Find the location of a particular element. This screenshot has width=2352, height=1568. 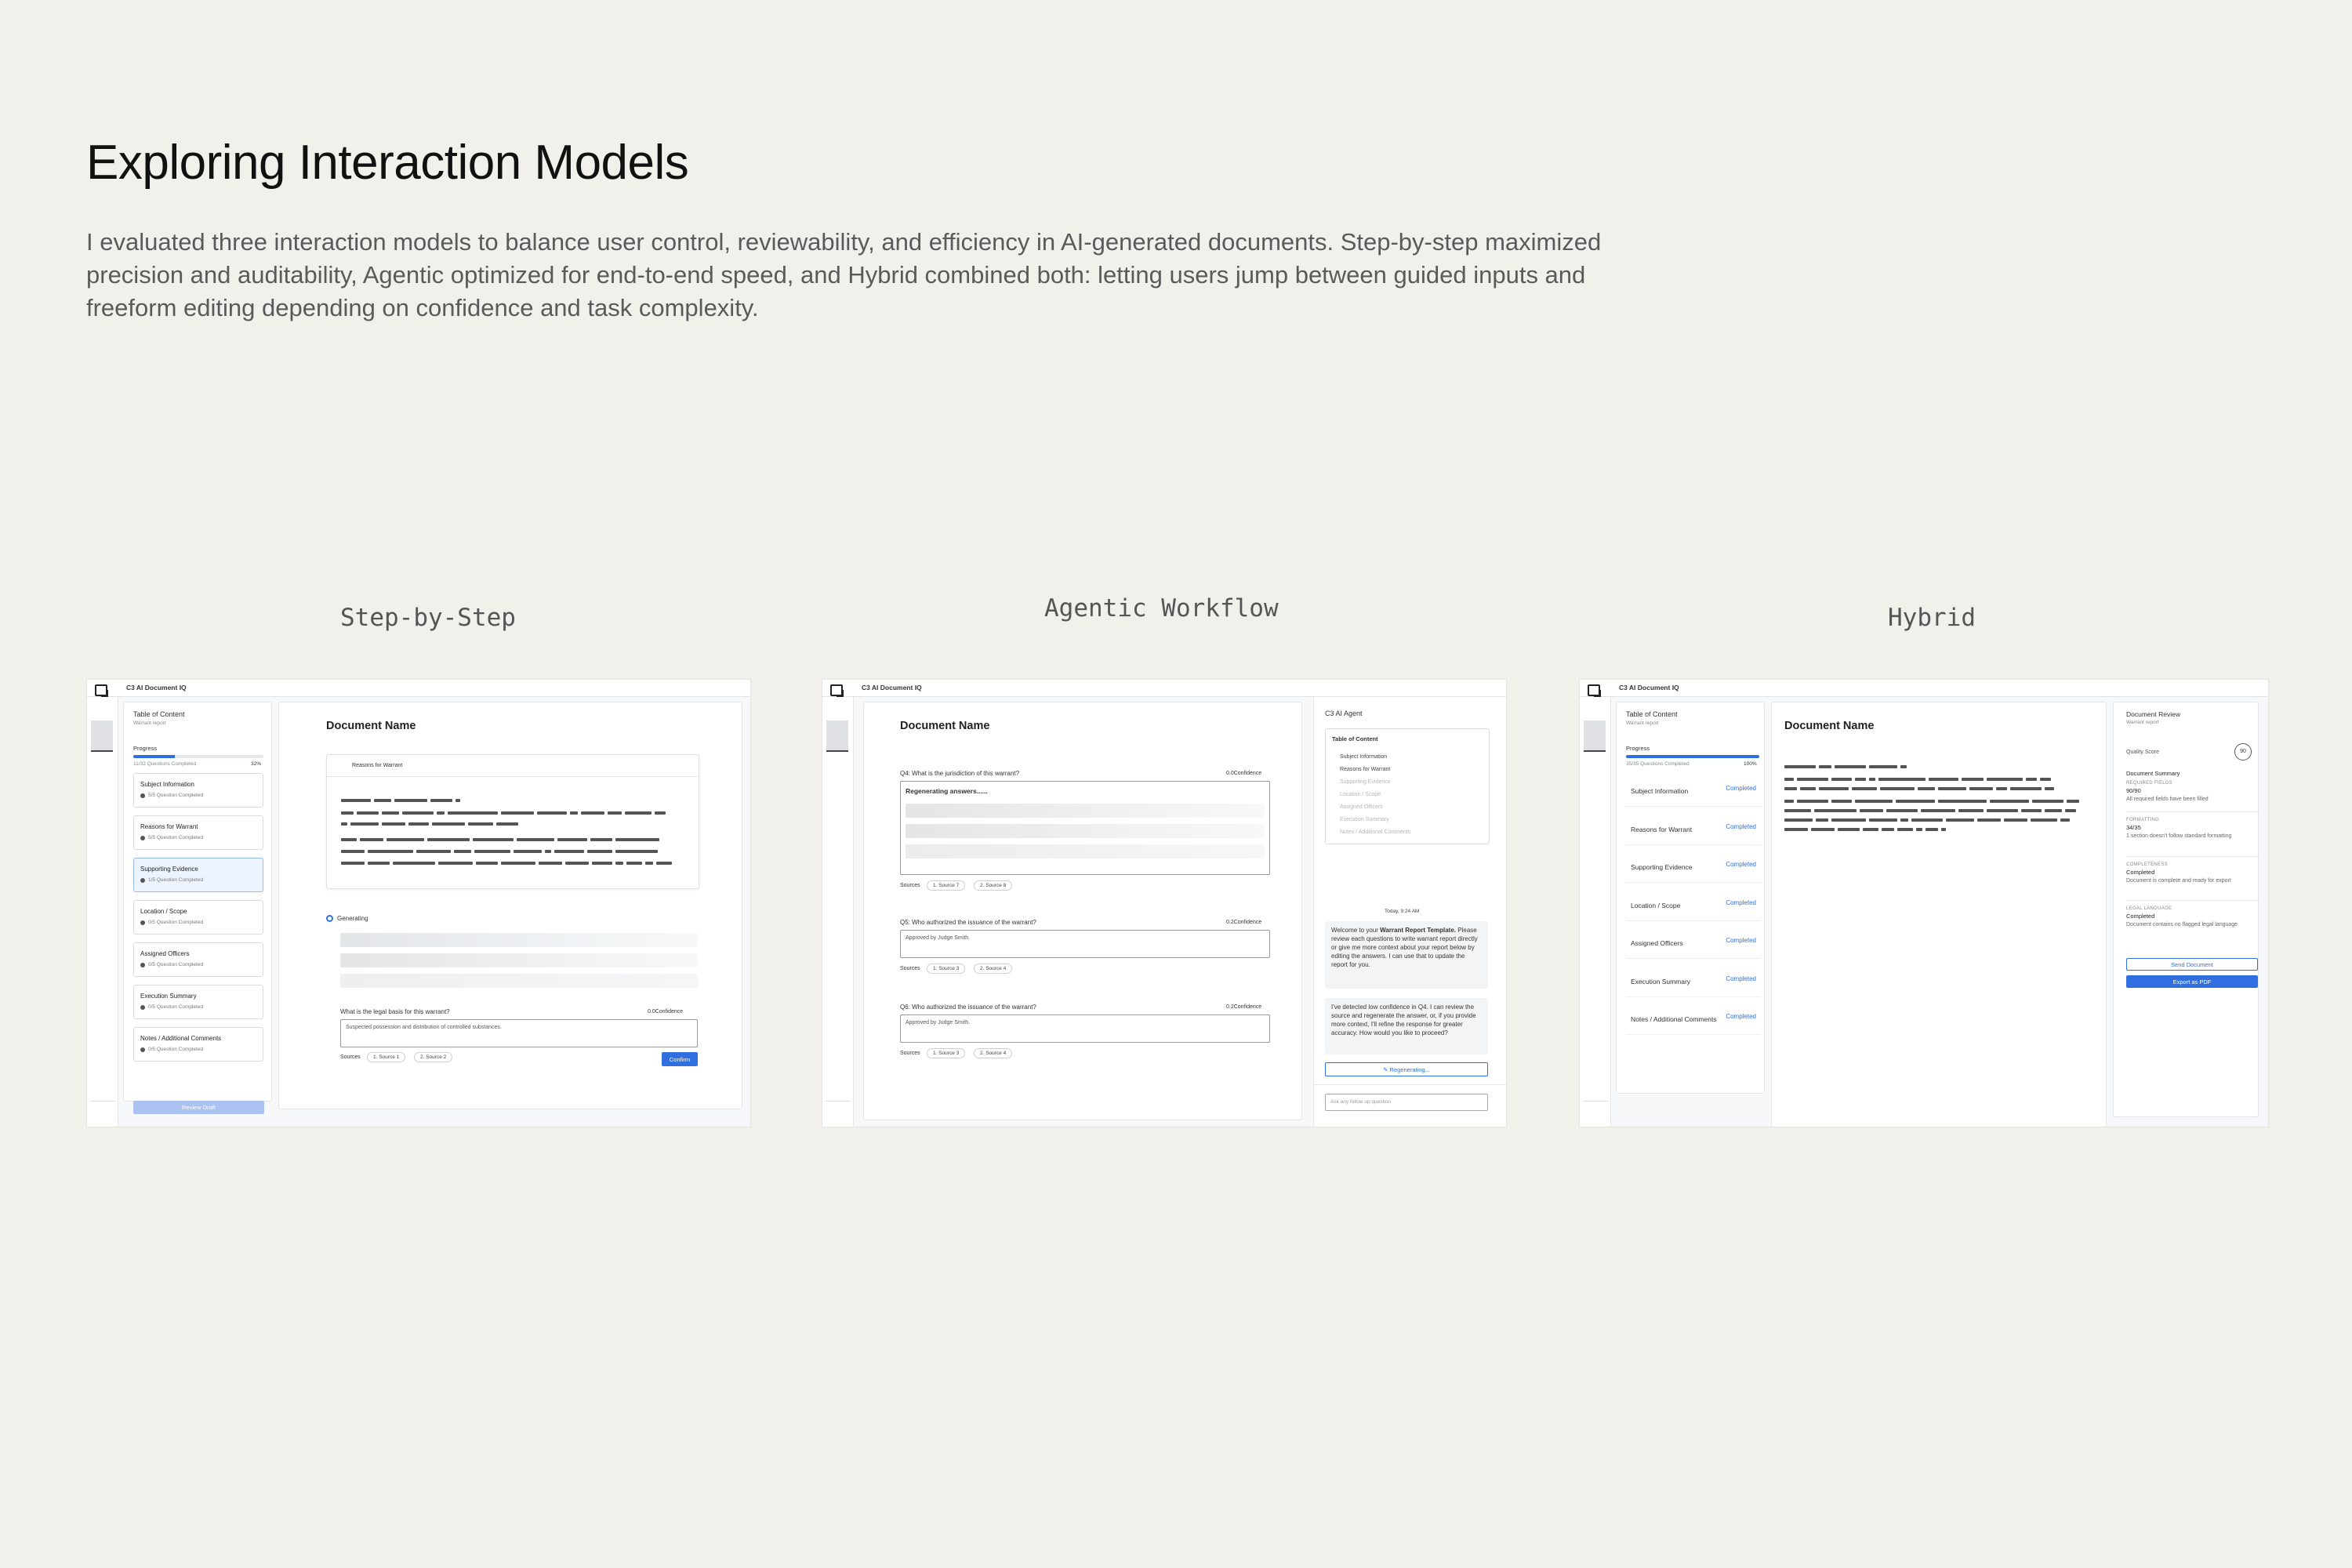

step-item-status: 5/5 Question Completed is located at coordinates (176, 795).